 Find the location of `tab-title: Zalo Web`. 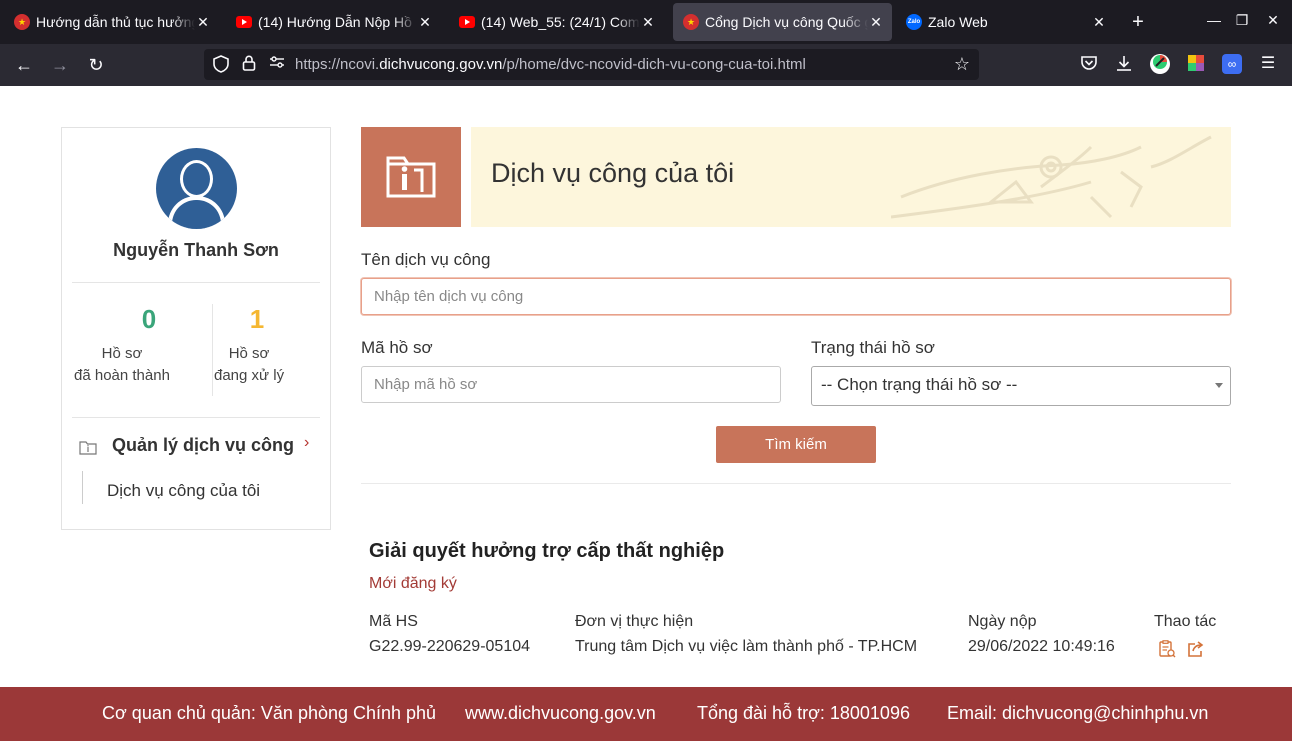

tab-title: Zalo Web is located at coordinates (958, 22).